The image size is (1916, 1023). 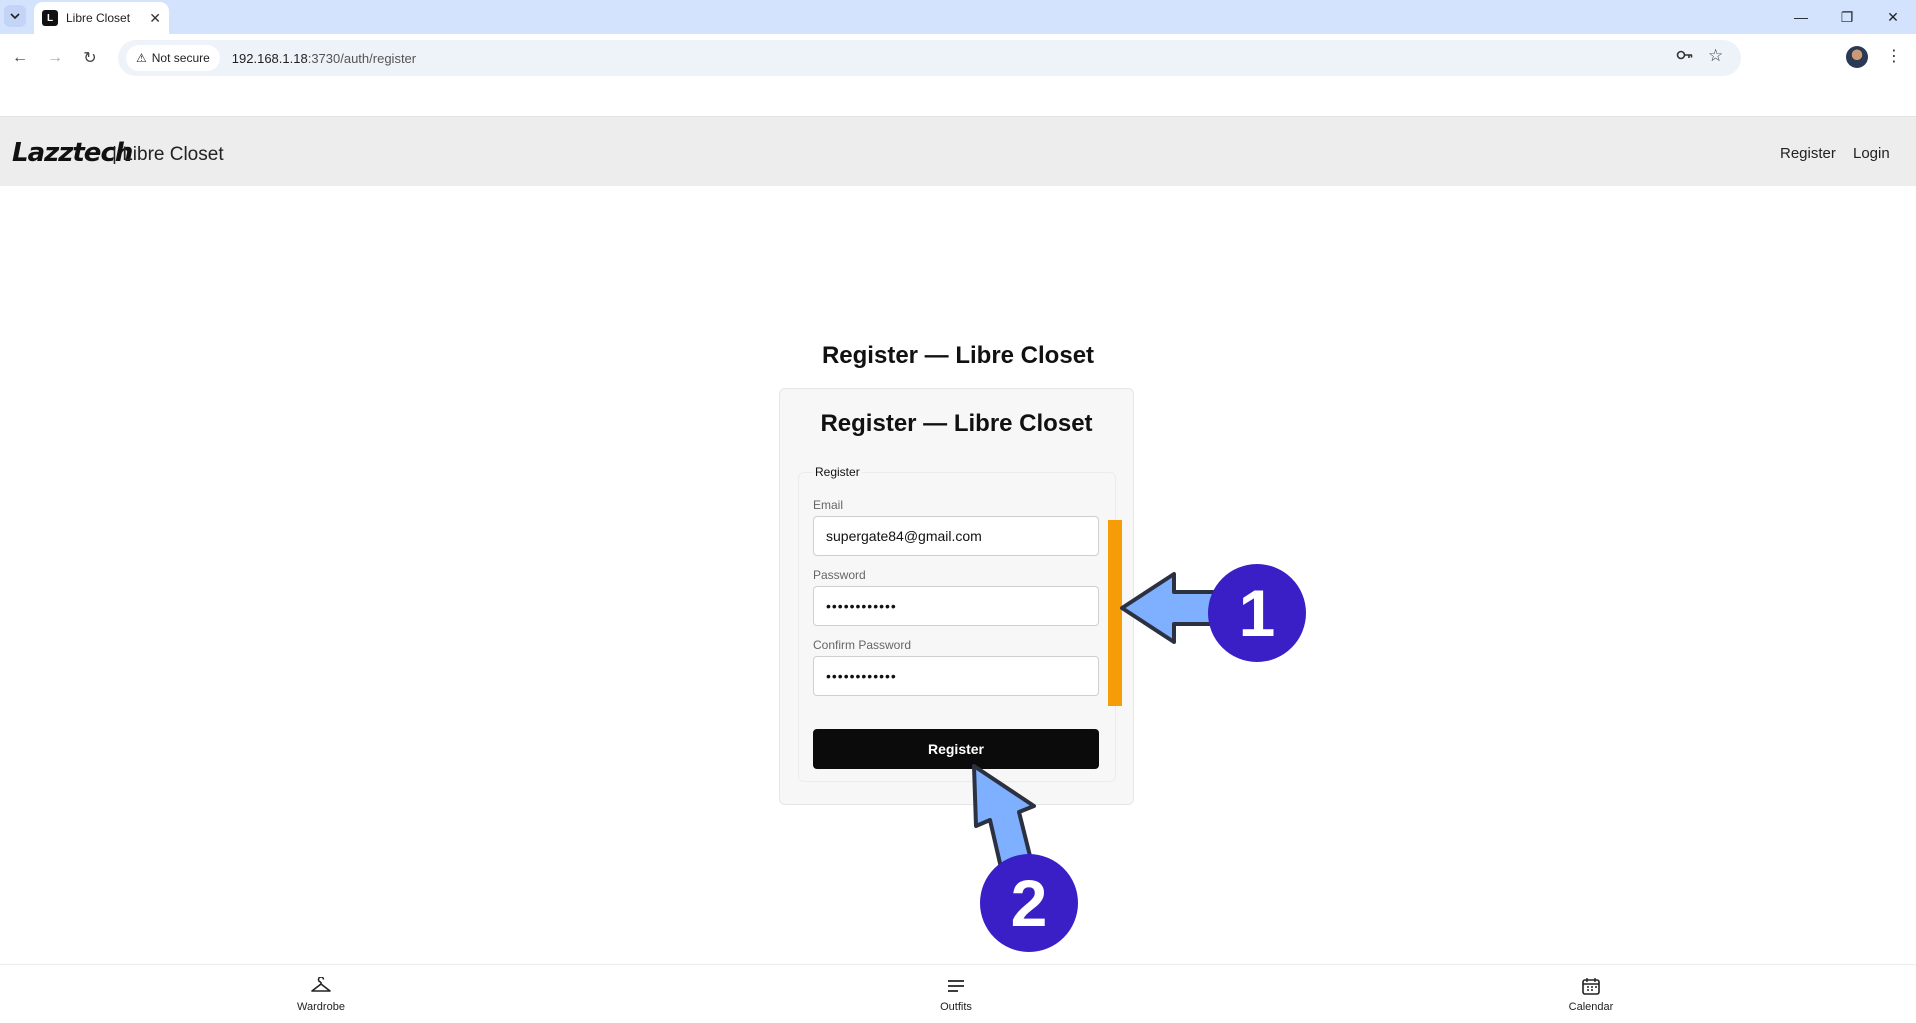 I want to click on app-header: Lazztech | Libre Closet Register Login, so click(x=958, y=151).